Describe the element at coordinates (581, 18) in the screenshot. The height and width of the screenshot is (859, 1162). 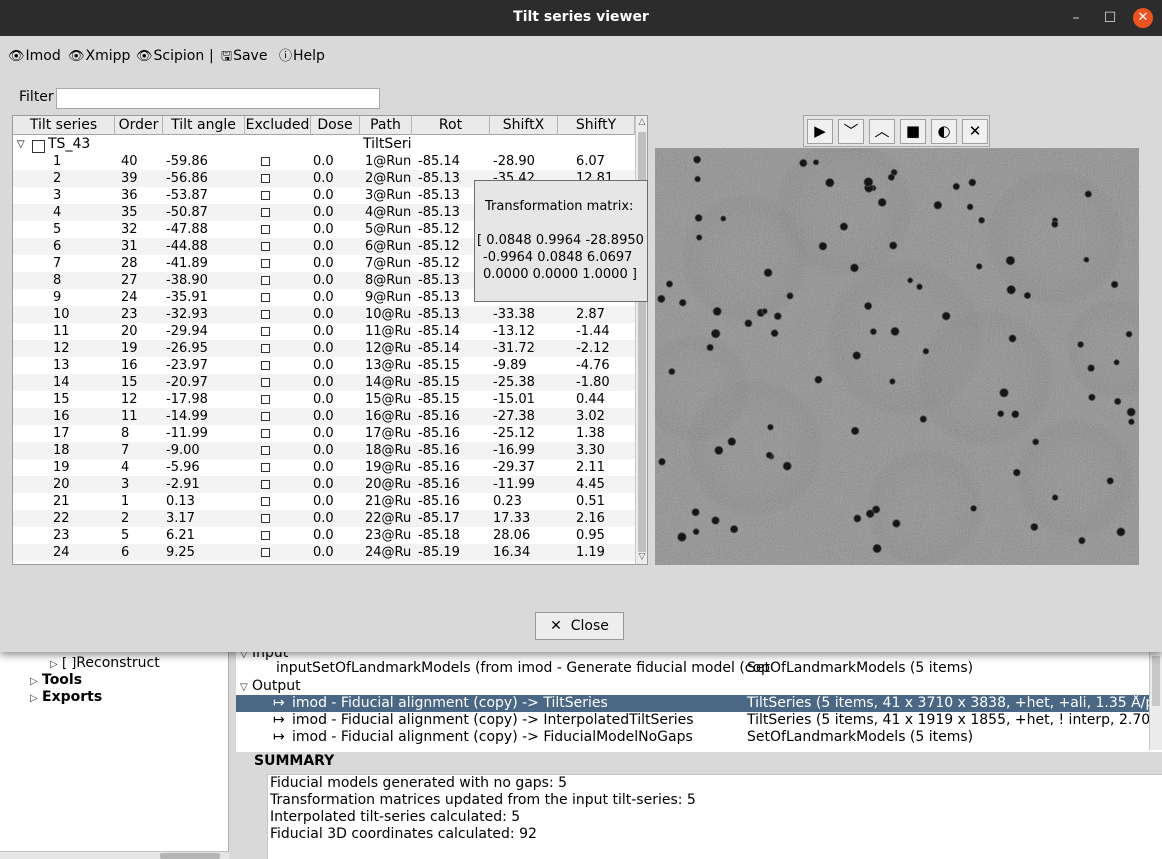
I see `title-bar: Tilt series viewer – ☐ ✕` at that location.